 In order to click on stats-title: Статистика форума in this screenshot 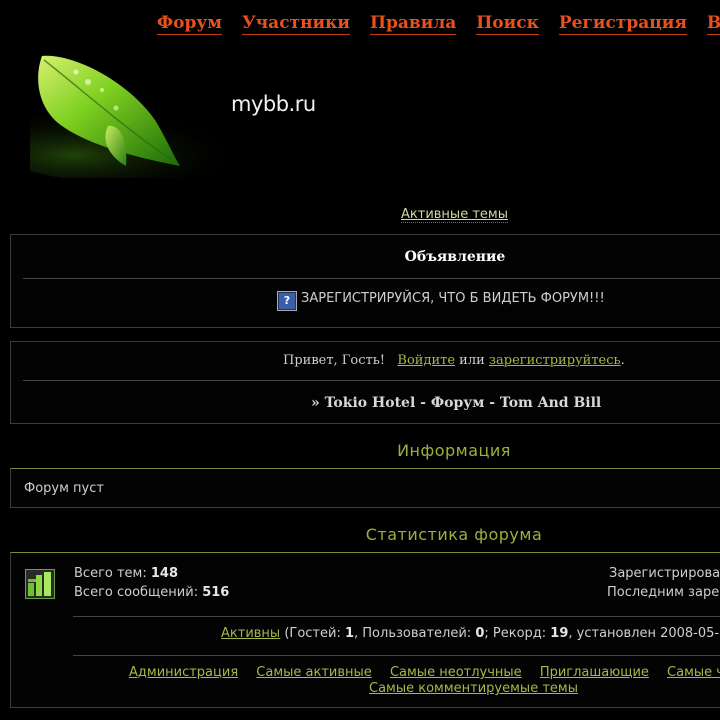, I will do `click(454, 534)`.